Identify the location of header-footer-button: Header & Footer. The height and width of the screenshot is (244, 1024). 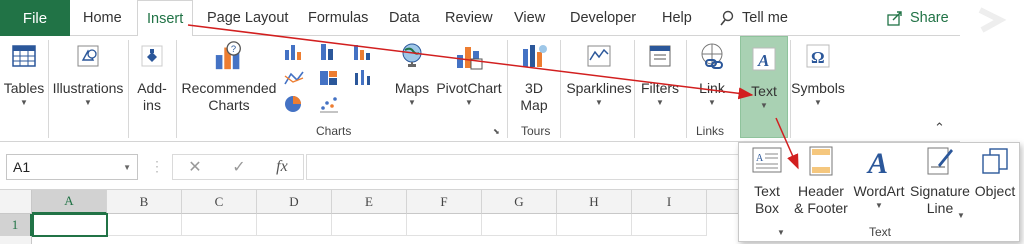
(821, 181).